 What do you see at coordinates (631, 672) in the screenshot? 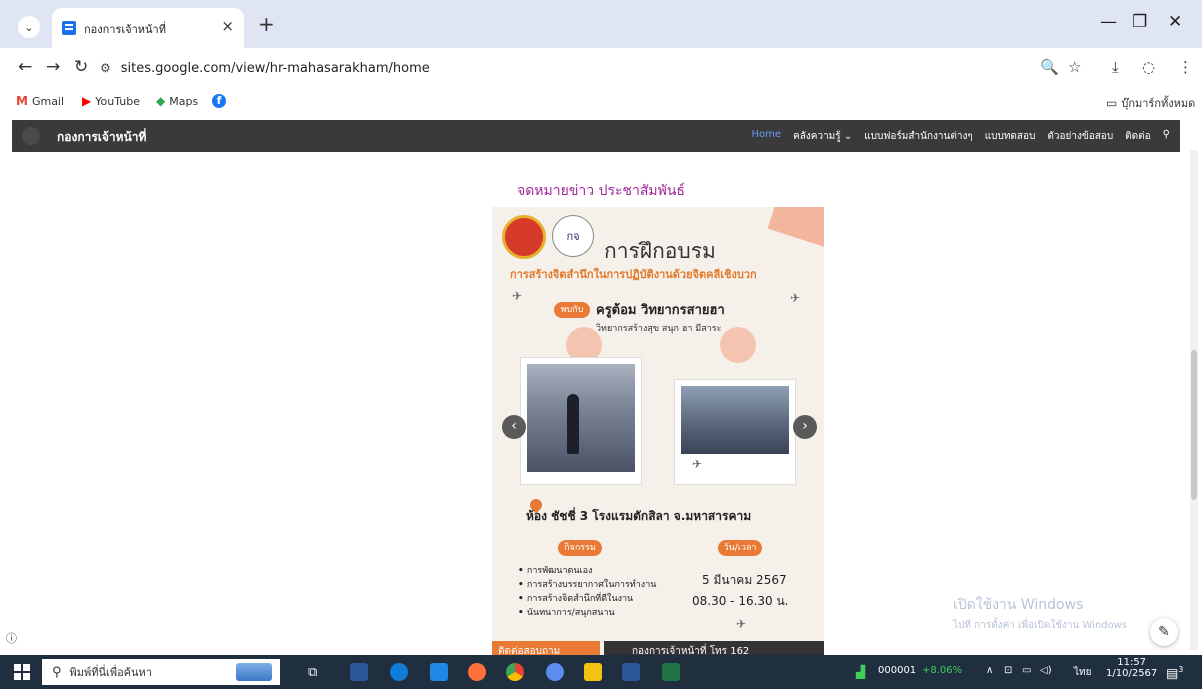
I see `word-icon` at bounding box center [631, 672].